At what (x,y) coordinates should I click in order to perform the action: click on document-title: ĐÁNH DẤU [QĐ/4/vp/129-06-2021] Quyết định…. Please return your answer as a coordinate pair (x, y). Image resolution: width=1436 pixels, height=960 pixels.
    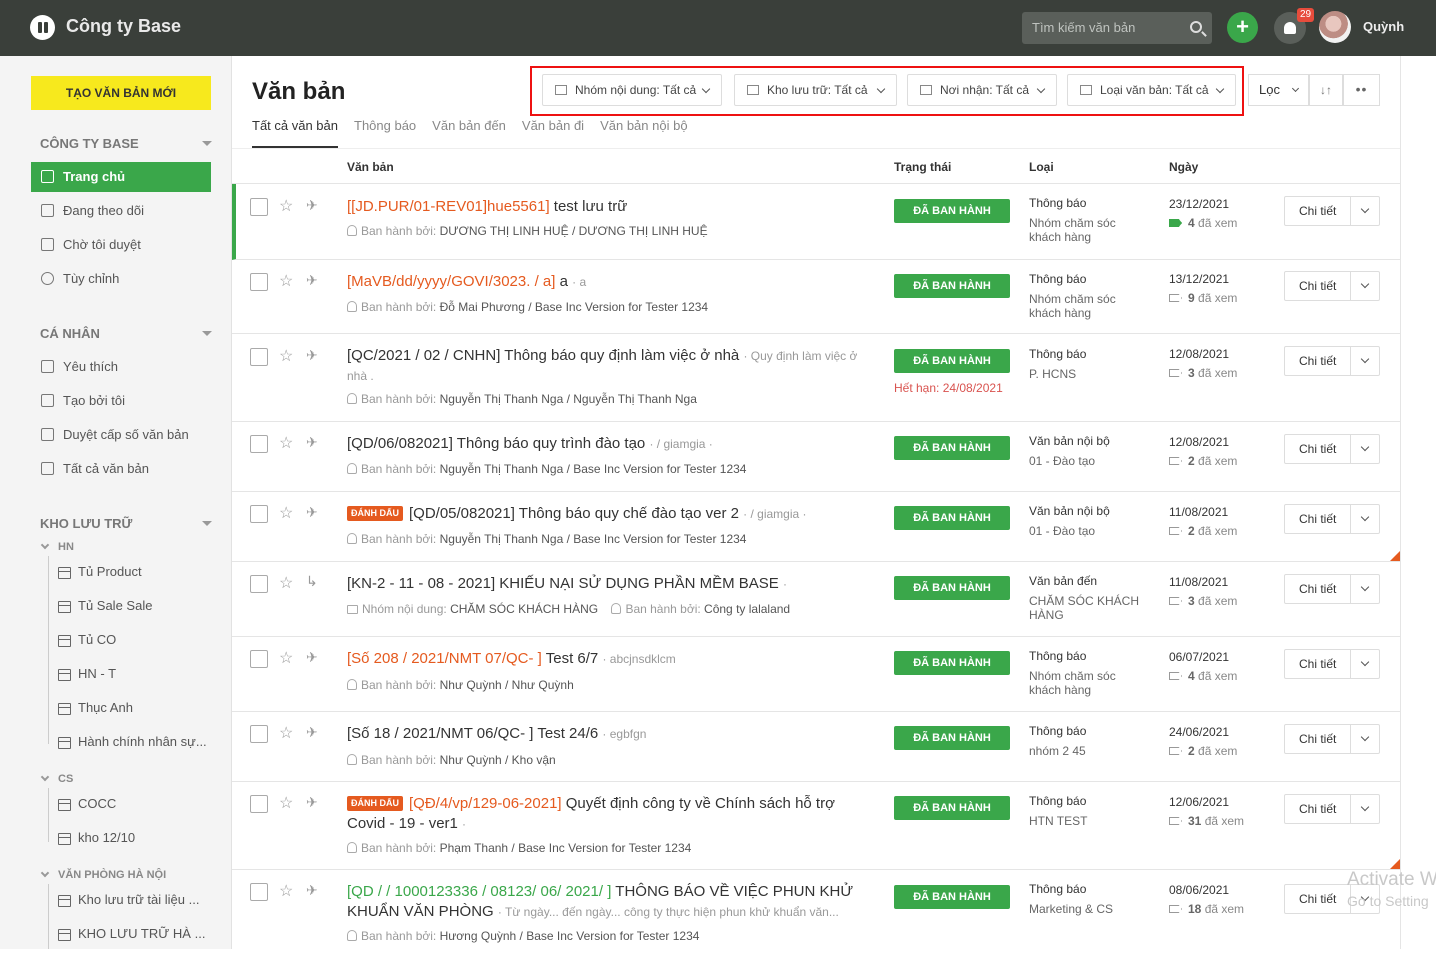
    Looking at the image, I should click on (604, 814).